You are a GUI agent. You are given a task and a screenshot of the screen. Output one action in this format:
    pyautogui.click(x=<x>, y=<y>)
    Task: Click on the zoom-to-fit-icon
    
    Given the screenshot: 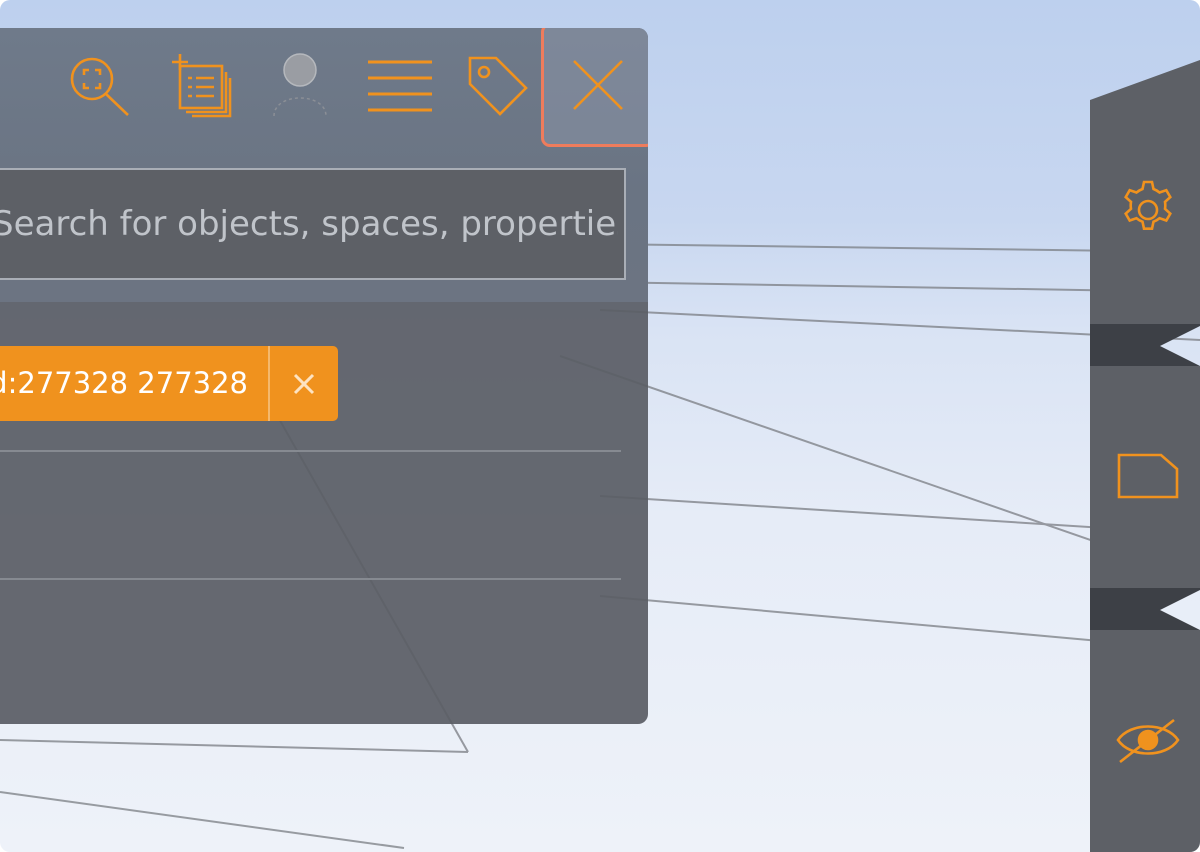 What is the action you would take?
    pyautogui.click(x=99, y=86)
    